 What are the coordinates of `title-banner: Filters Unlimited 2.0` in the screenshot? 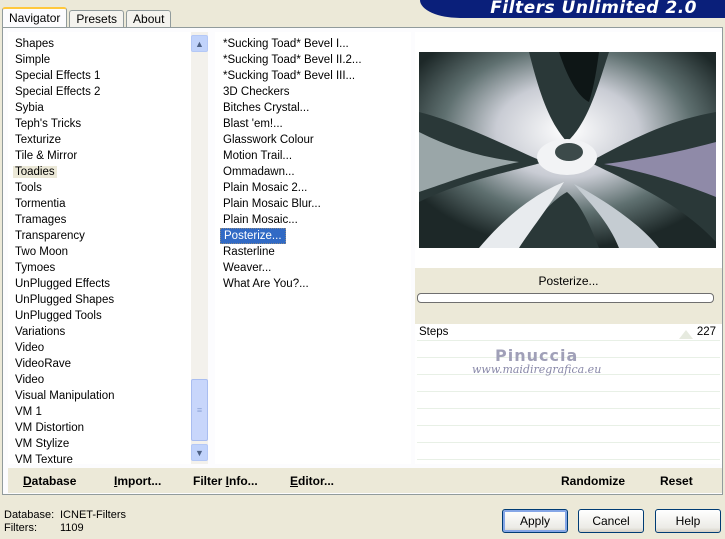 It's located at (572, 9).